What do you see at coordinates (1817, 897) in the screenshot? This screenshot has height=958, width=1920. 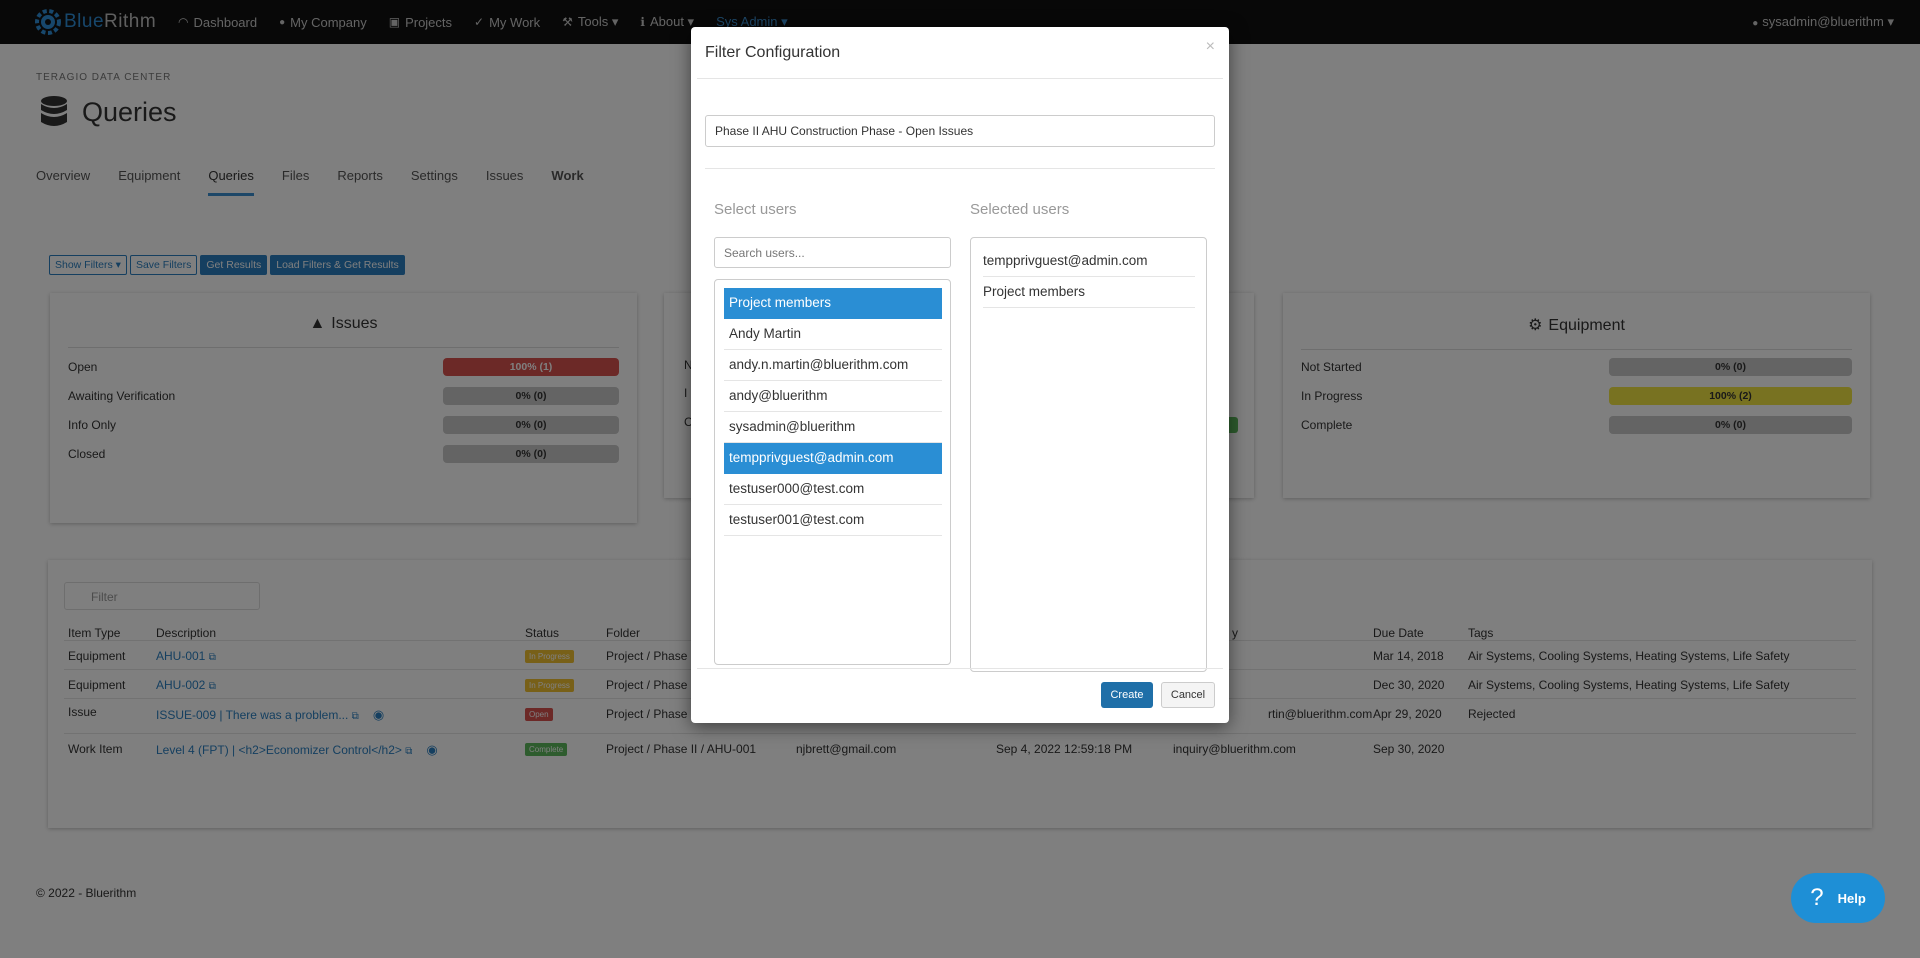 I see `question-icon: ?` at bounding box center [1817, 897].